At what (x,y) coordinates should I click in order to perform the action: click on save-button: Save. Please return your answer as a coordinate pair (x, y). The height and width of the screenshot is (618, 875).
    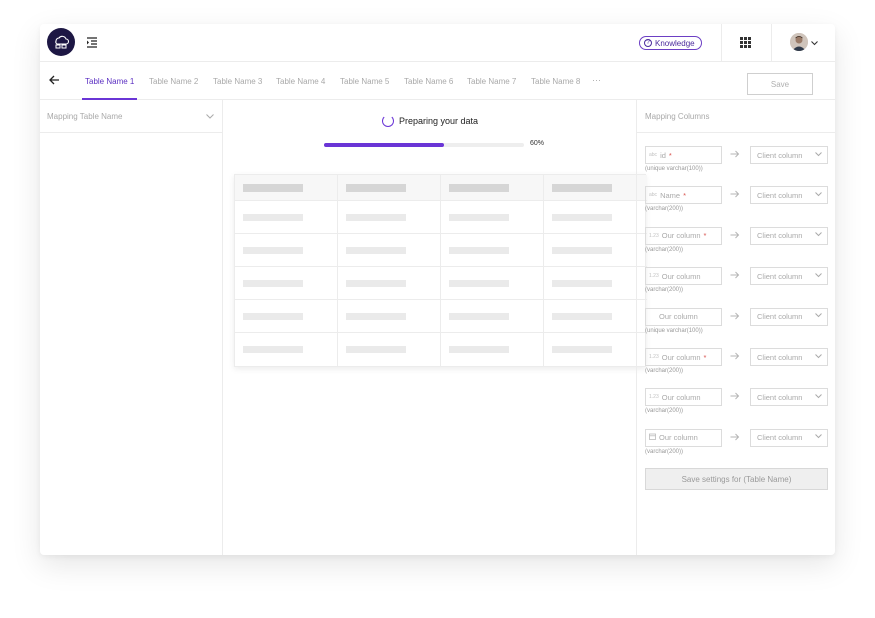
    Looking at the image, I should click on (780, 84).